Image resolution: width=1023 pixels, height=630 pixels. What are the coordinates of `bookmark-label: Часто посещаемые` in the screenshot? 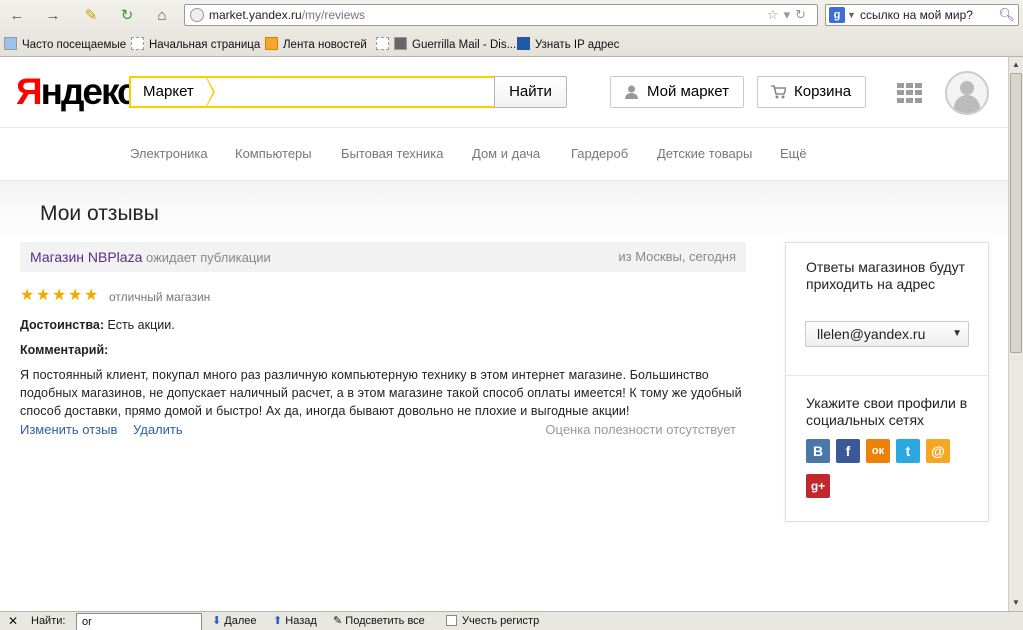 It's located at (74, 45).